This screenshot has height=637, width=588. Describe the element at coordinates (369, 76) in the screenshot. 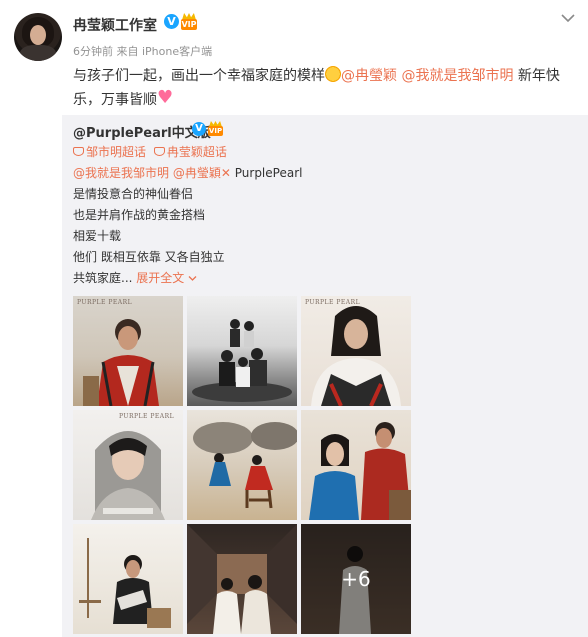

I see `mention-ran: @冉瑩颖` at that location.